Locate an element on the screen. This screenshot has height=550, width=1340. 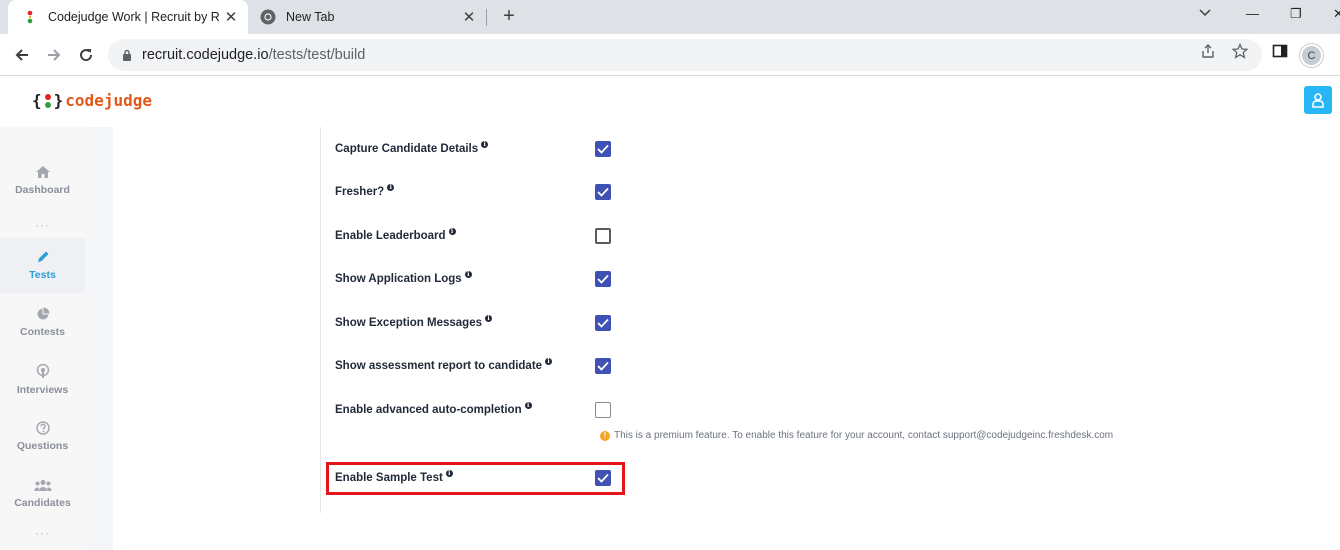
users-icon is located at coordinates (42, 485).